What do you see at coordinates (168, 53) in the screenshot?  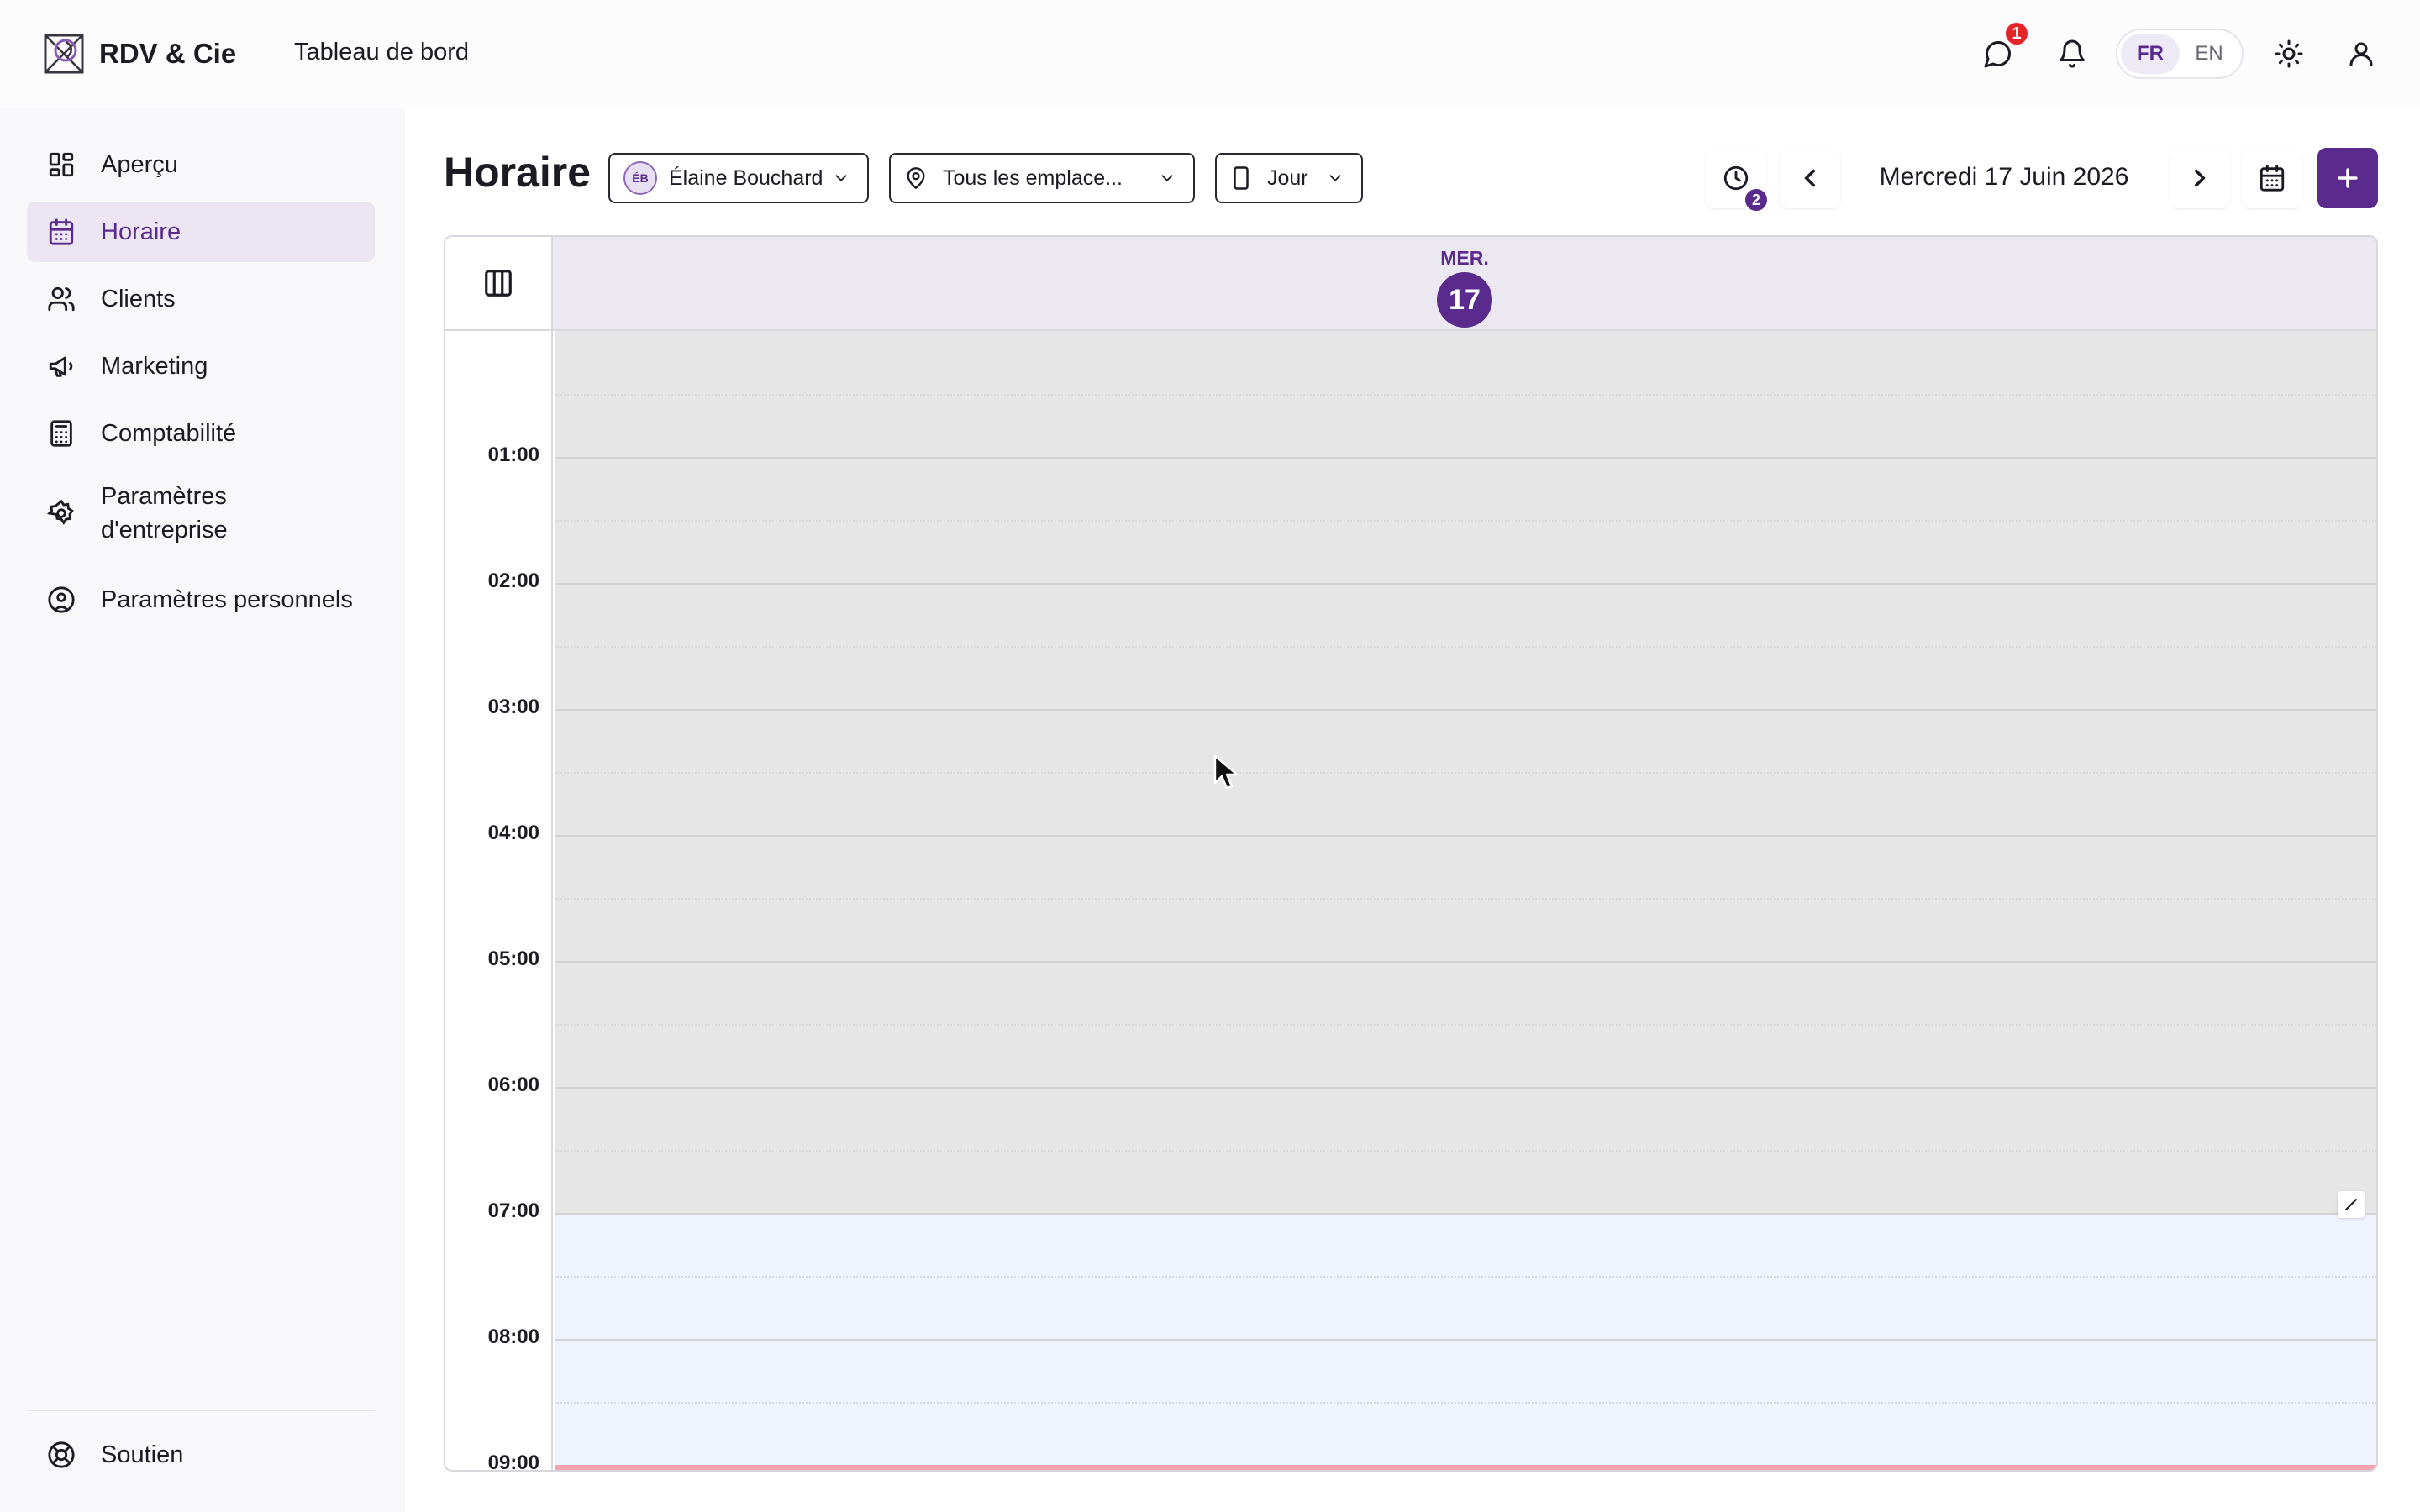 I see `brand-name: RDV & Cie` at bounding box center [168, 53].